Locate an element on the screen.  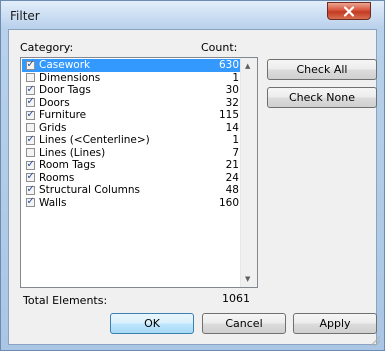
category-name: Doors is located at coordinates (54, 102).